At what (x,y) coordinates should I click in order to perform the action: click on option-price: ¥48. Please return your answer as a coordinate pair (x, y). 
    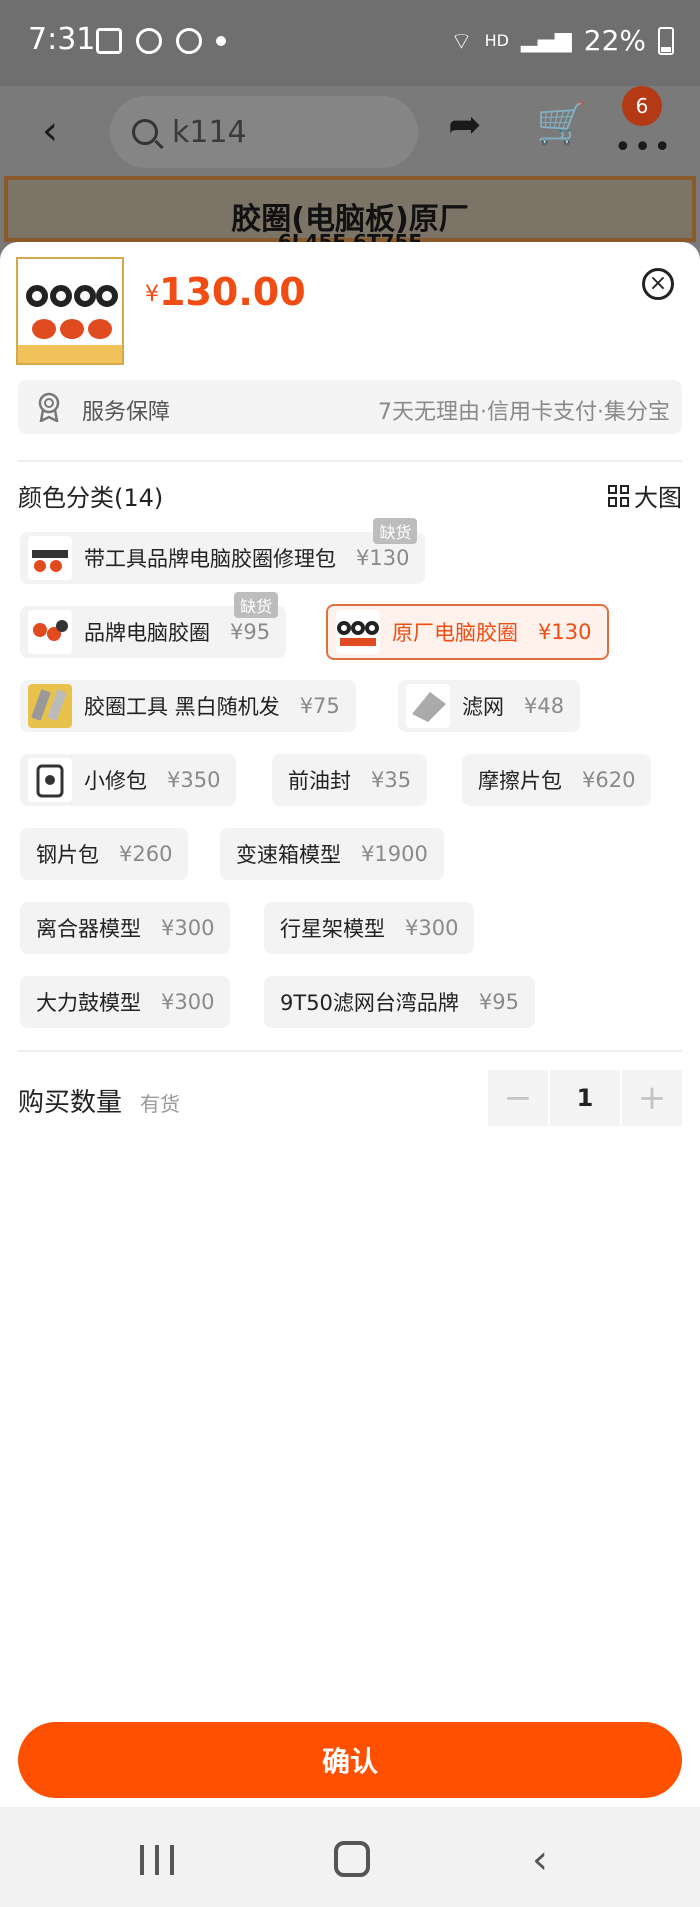
    Looking at the image, I should click on (544, 706).